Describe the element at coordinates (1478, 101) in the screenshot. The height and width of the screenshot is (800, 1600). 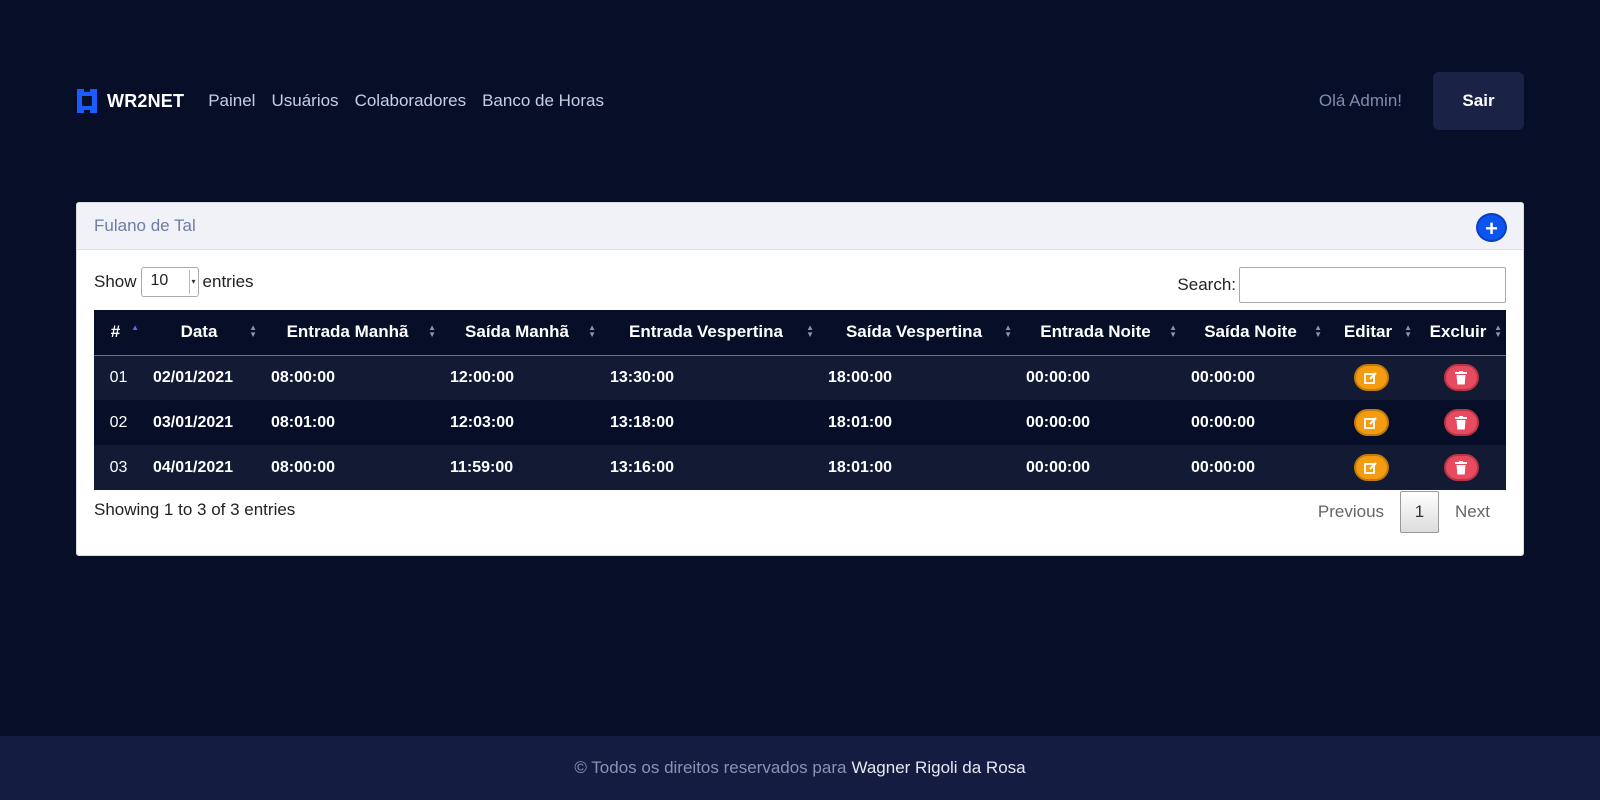
I see `logout-button: Sair` at that location.